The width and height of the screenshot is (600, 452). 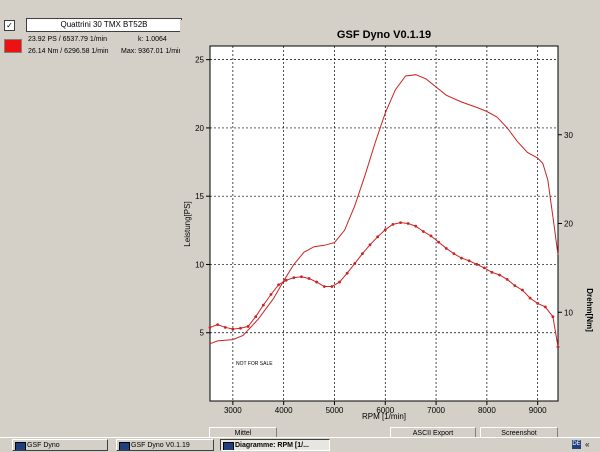 I want to click on watermark-text: NOT FOR SALE, so click(x=254, y=364).